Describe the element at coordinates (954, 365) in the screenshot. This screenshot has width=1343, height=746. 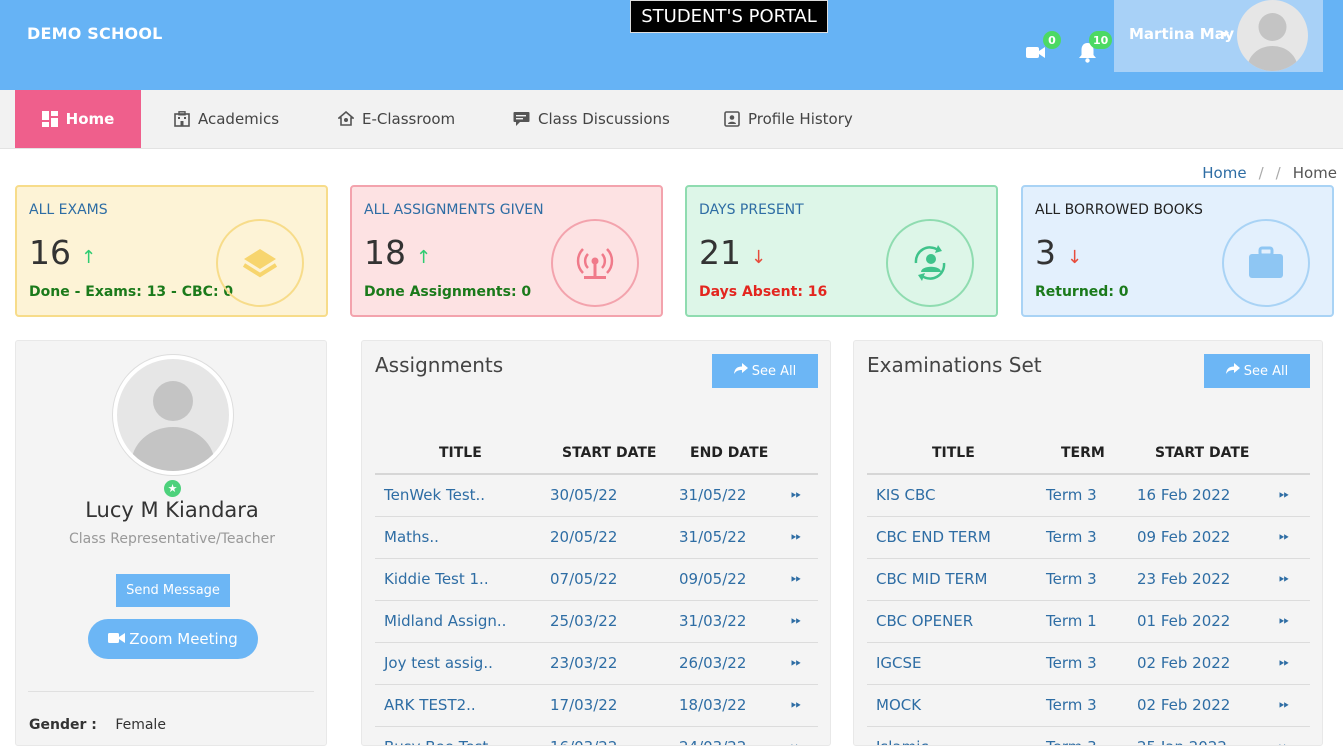
I see `panel-title: Examinations Set` at that location.